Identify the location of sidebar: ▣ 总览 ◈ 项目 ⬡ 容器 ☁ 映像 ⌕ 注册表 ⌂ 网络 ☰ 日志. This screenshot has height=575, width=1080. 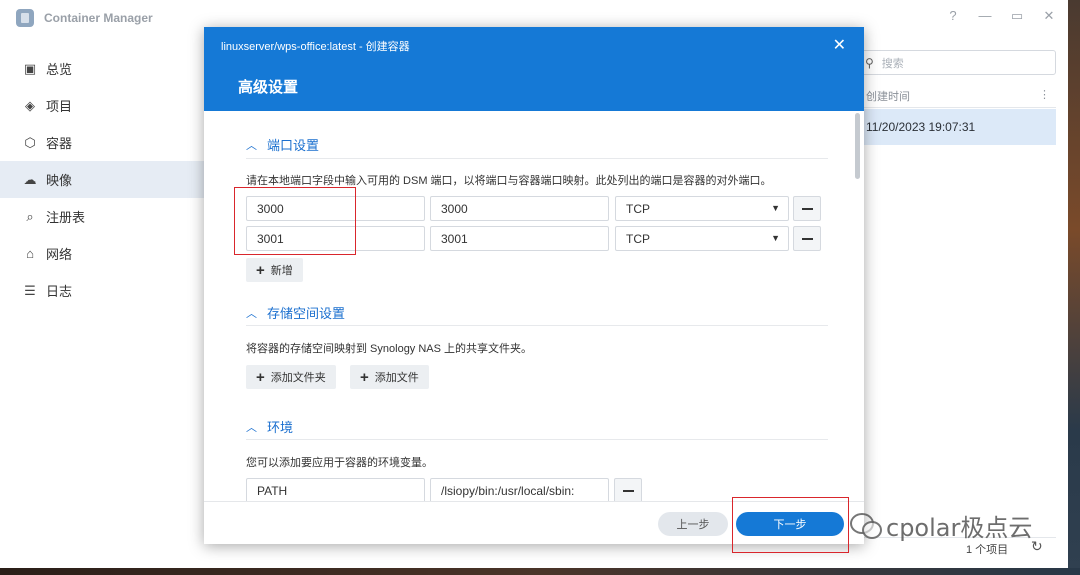
(102, 179).